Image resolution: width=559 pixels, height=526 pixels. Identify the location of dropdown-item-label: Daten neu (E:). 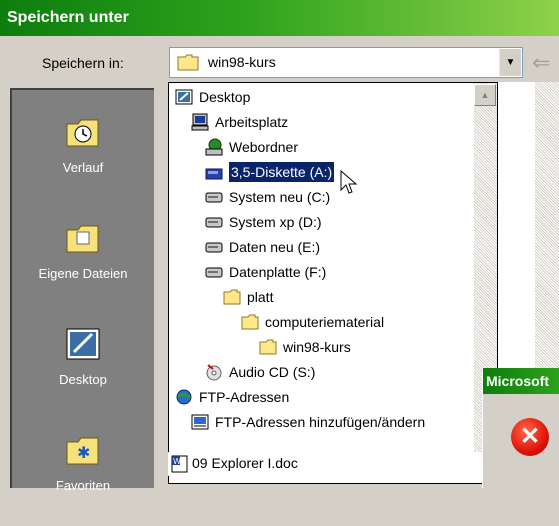
(275, 247).